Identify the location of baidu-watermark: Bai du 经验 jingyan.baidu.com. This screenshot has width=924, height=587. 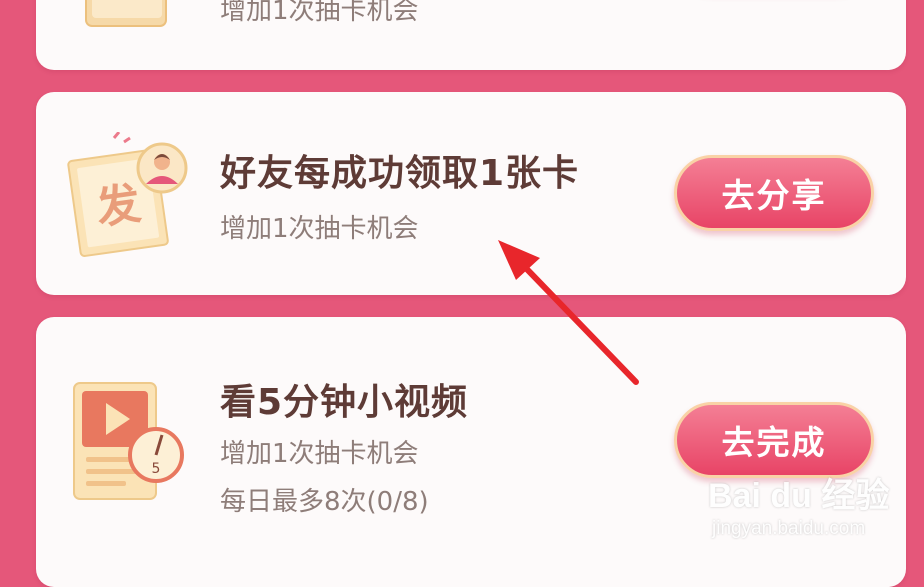
(810, 507).